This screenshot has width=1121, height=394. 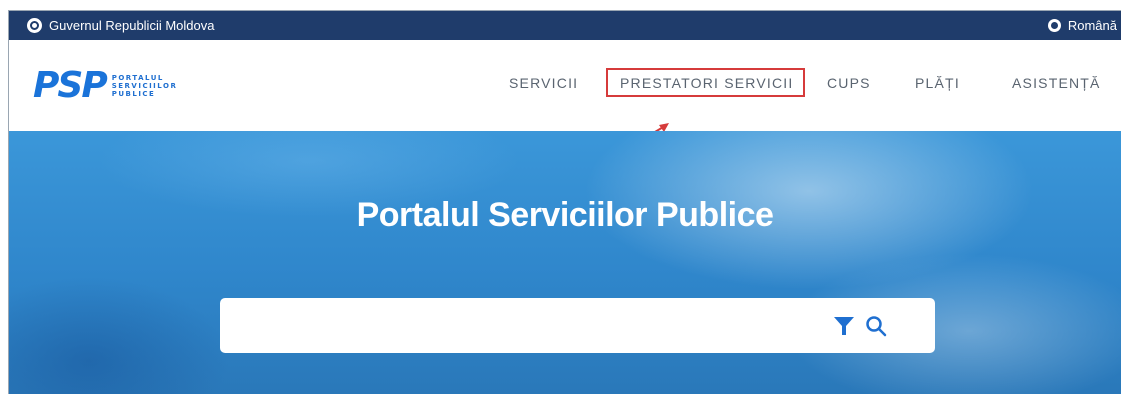 What do you see at coordinates (1054, 25) in the screenshot?
I see `globe-icon` at bounding box center [1054, 25].